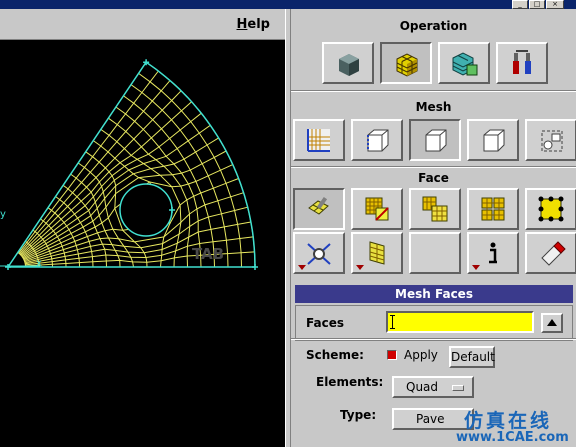 This screenshot has height=447, width=576. Describe the element at coordinates (472, 357) in the screenshot. I see `default-button: Default` at that location.